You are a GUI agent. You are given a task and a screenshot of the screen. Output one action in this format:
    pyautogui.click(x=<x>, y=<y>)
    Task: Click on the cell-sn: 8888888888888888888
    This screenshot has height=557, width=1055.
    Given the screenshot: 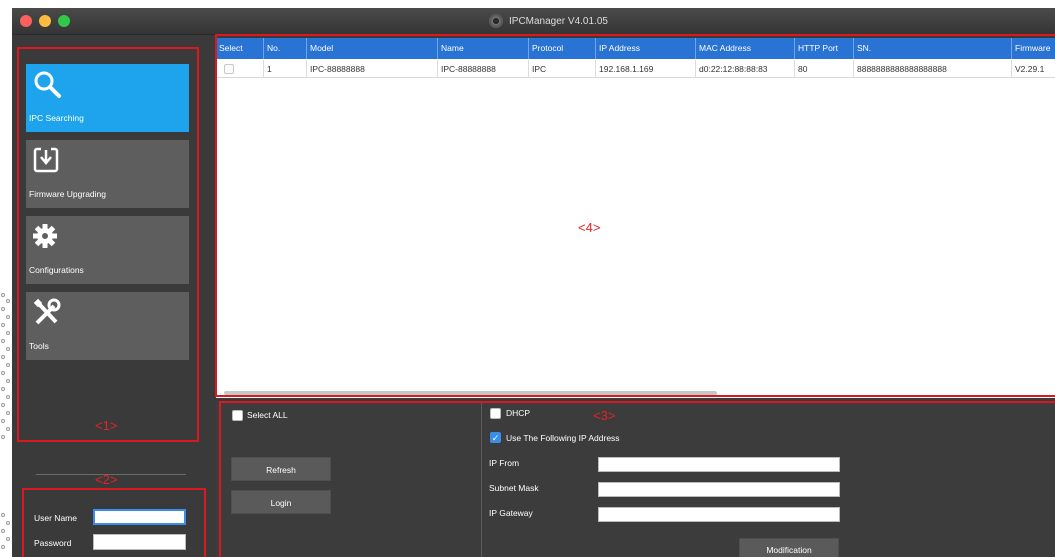 What is the action you would take?
    pyautogui.click(x=933, y=69)
    